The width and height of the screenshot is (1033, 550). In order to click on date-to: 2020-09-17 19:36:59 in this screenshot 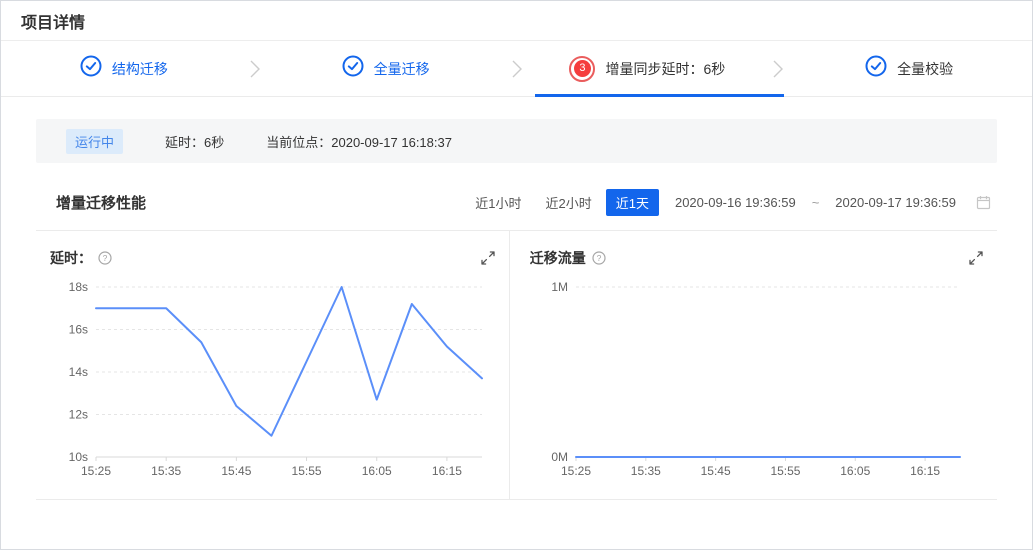, I will do `click(895, 202)`.